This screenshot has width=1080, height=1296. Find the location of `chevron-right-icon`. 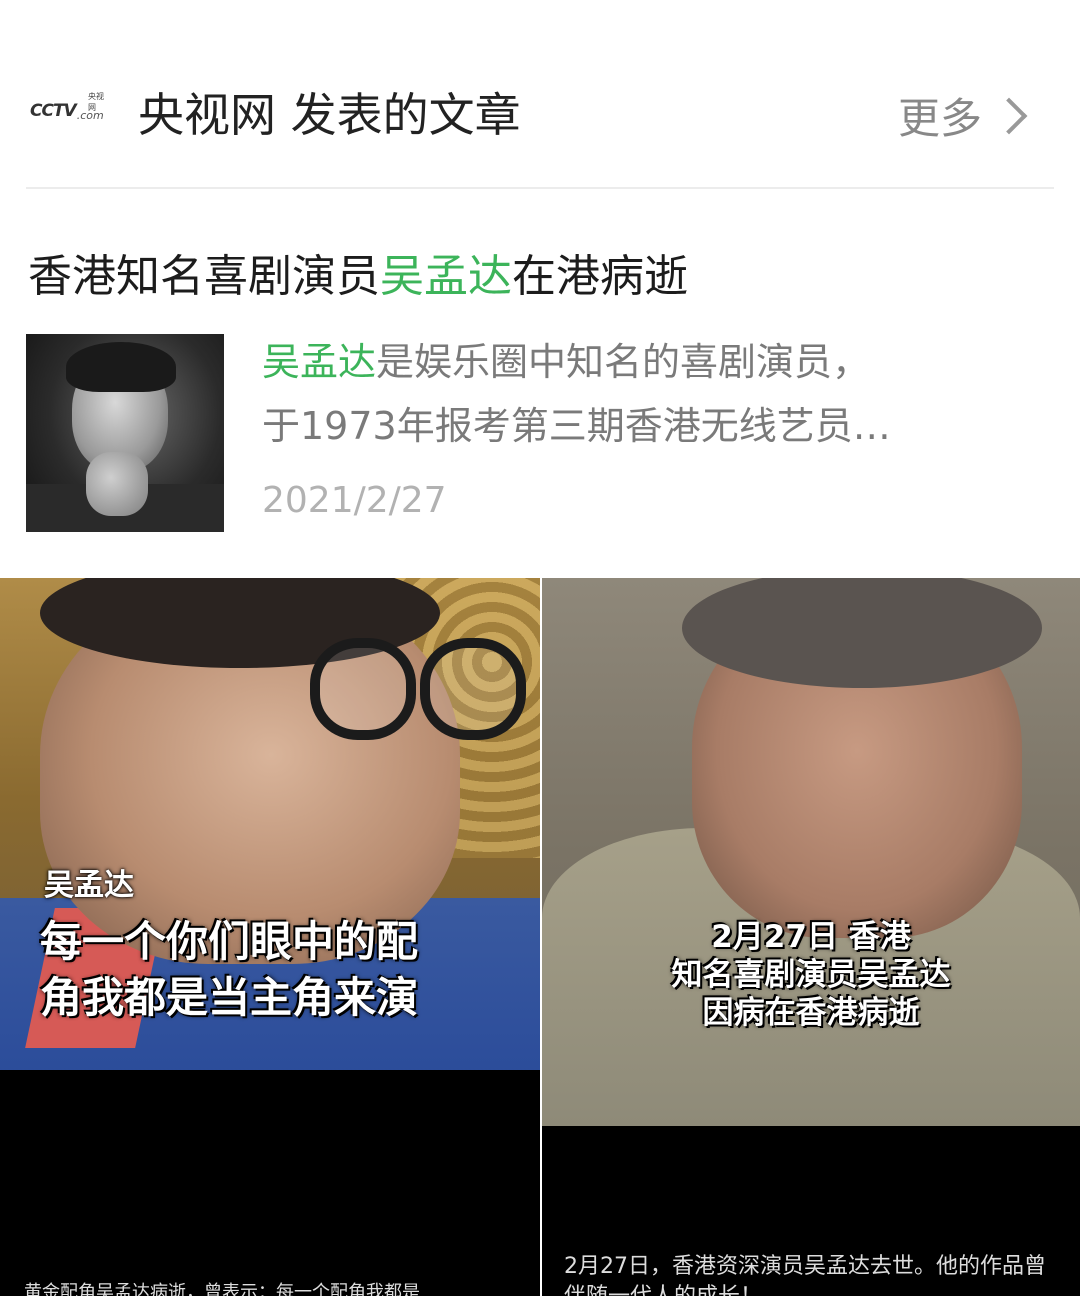

chevron-right-icon is located at coordinates (1009, 115).